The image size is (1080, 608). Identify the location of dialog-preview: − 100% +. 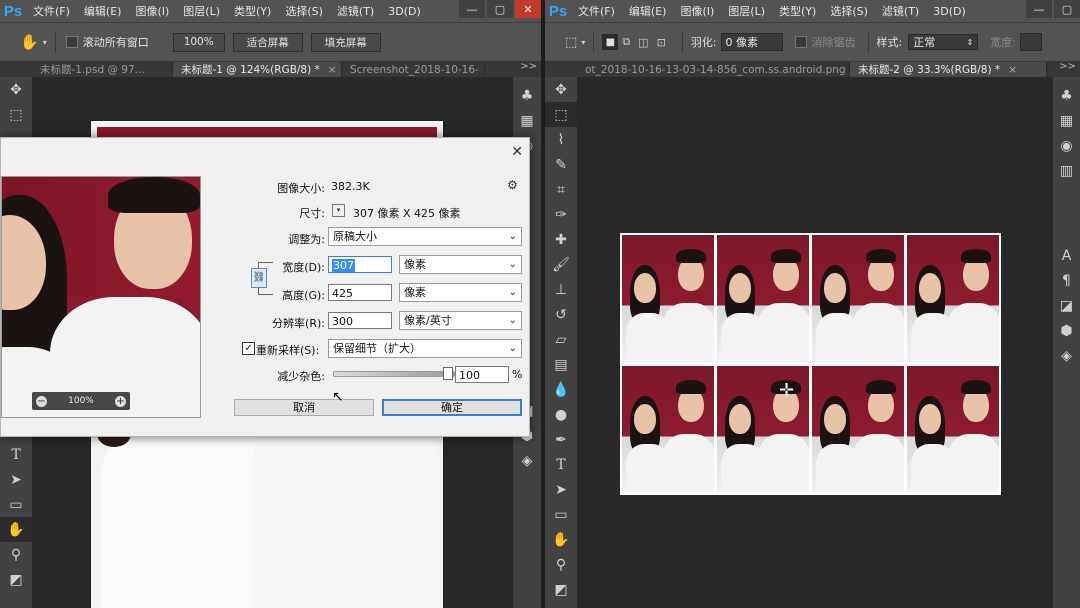
(101, 297).